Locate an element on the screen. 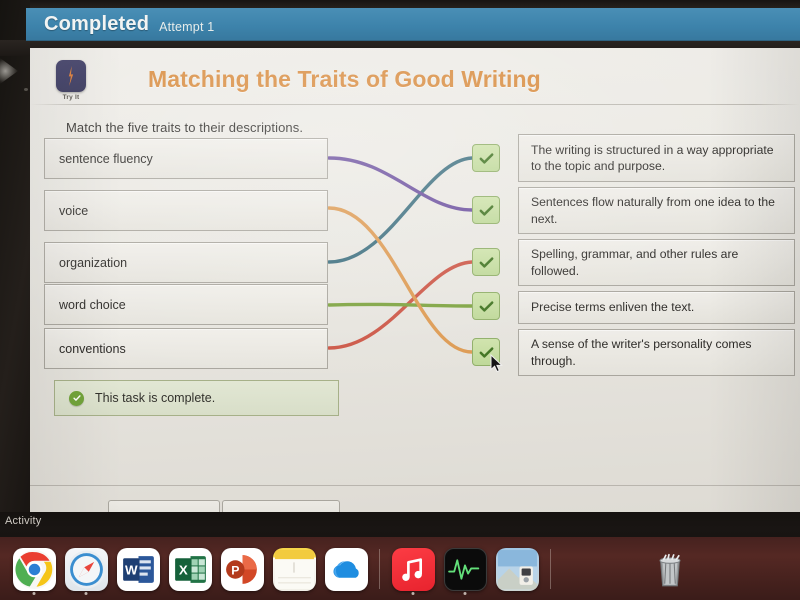  dock-item-photos is located at coordinates (517, 569).